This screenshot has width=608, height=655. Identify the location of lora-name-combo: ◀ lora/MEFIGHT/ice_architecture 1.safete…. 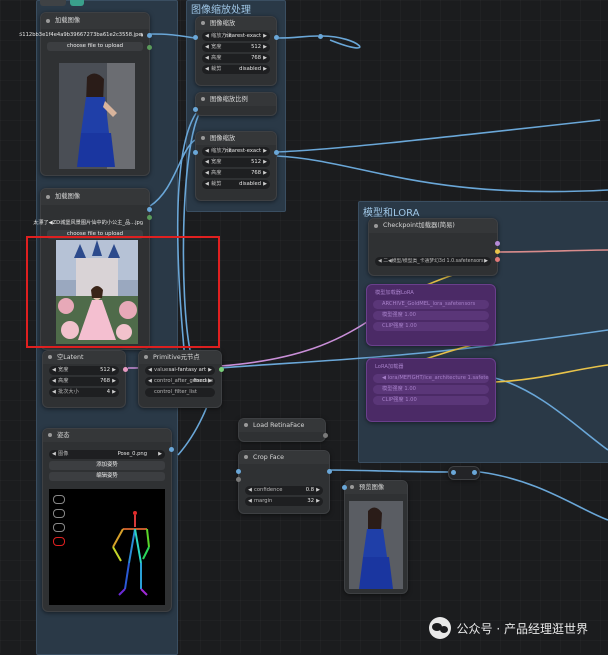
(431, 378).